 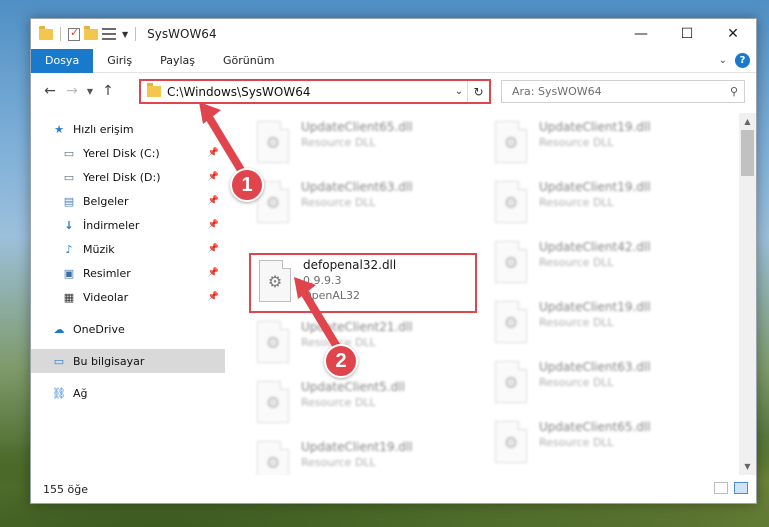 I want to click on search-input: Ara: SysWOW64, so click(x=618, y=91).